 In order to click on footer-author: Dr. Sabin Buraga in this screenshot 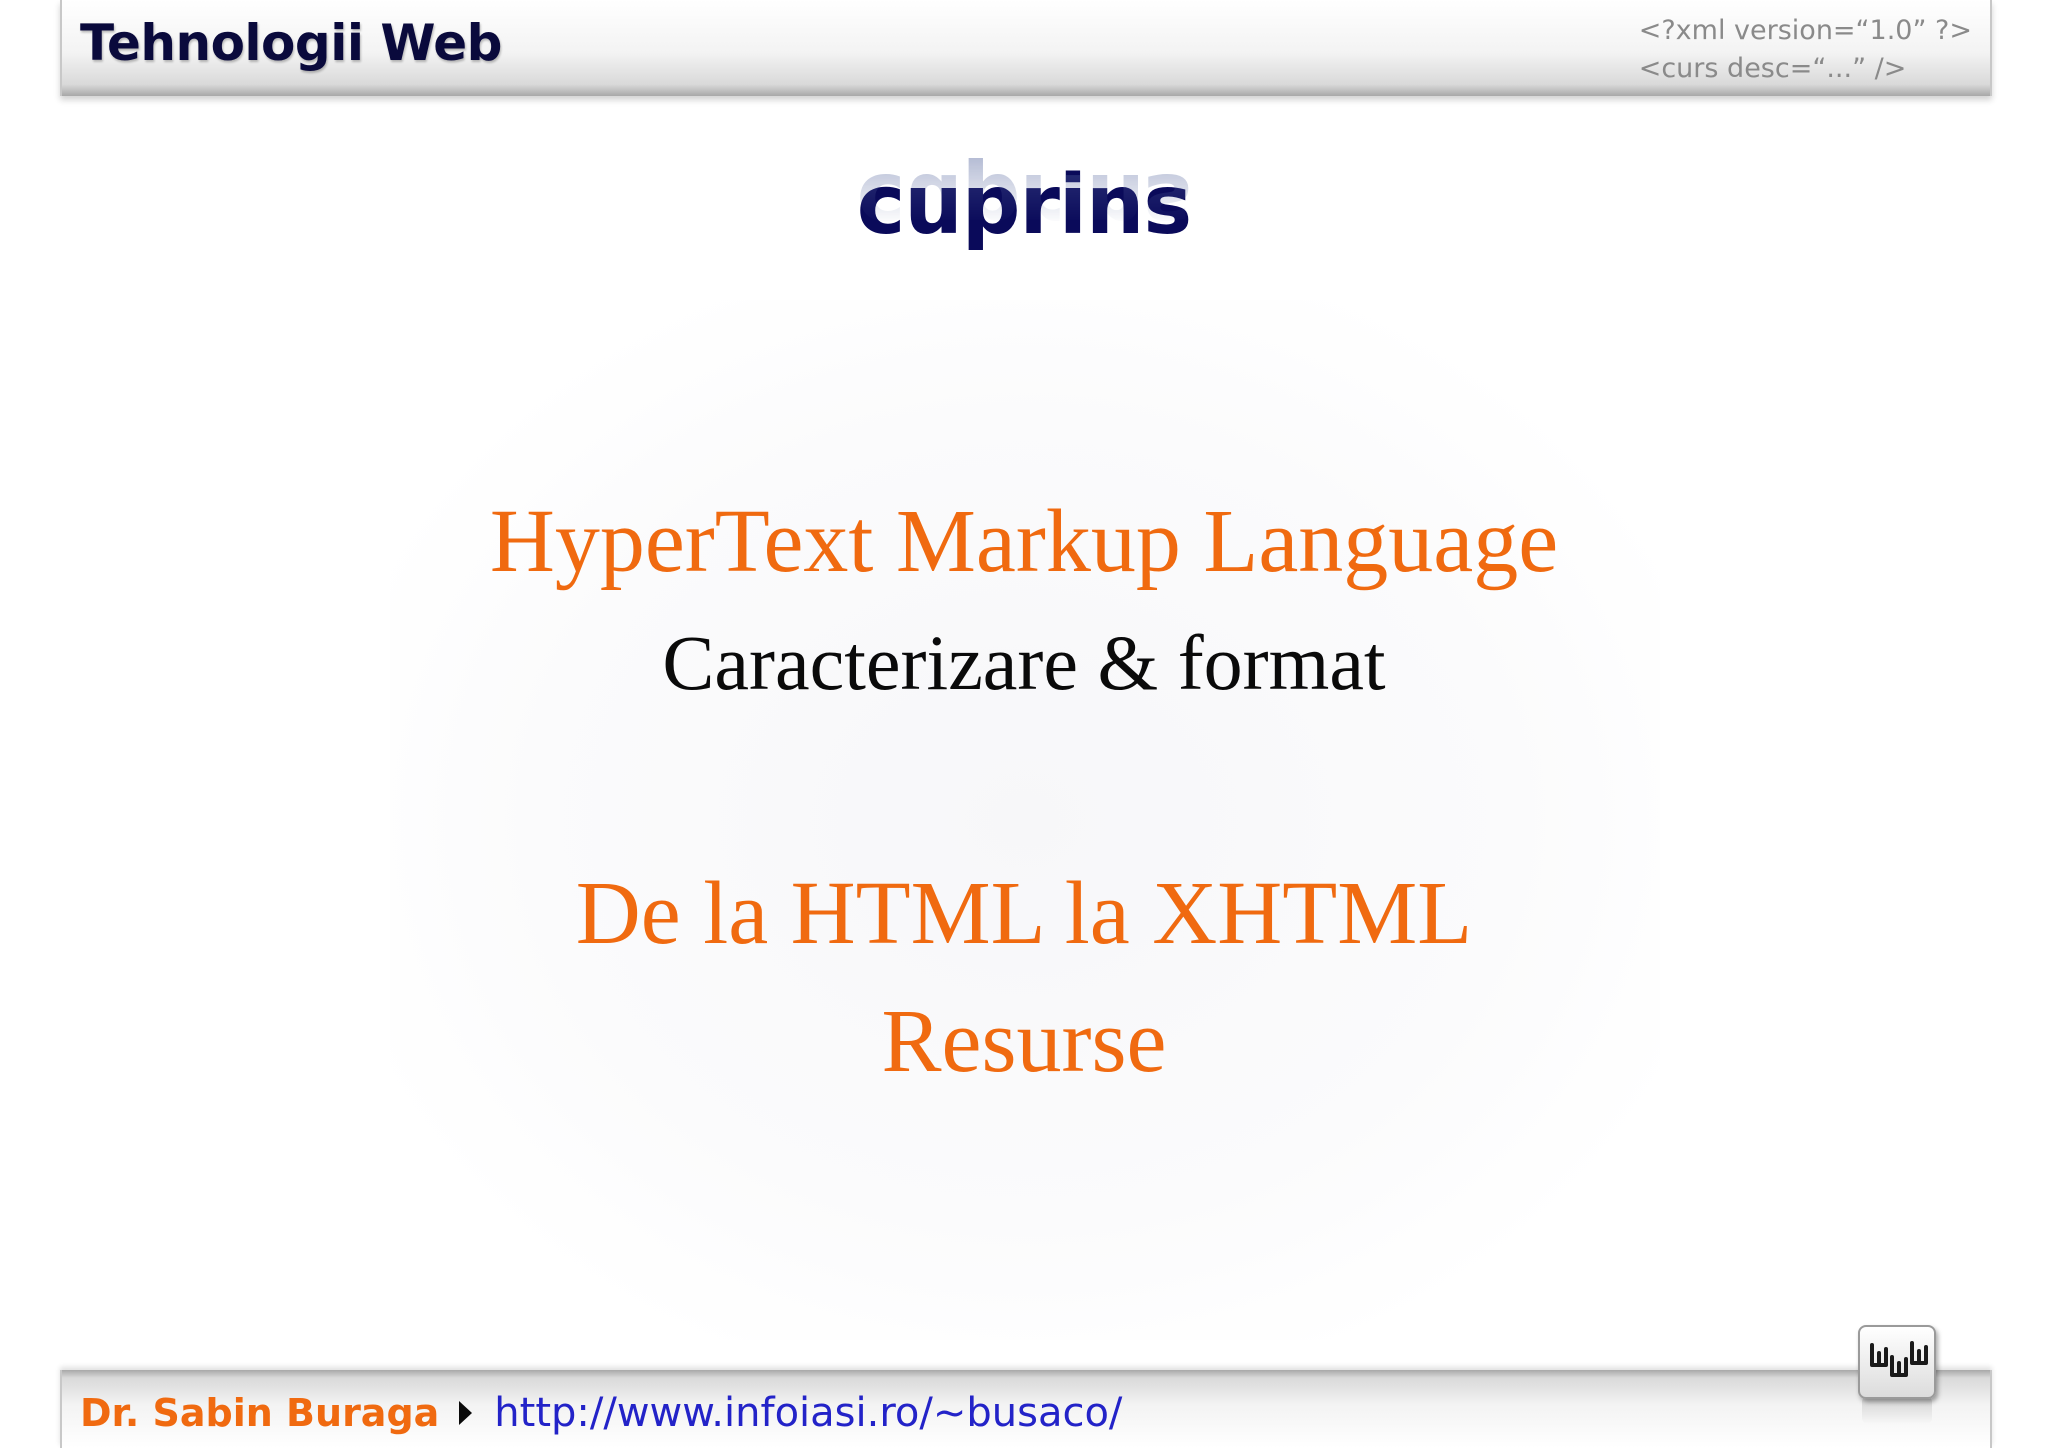, I will do `click(260, 1413)`.